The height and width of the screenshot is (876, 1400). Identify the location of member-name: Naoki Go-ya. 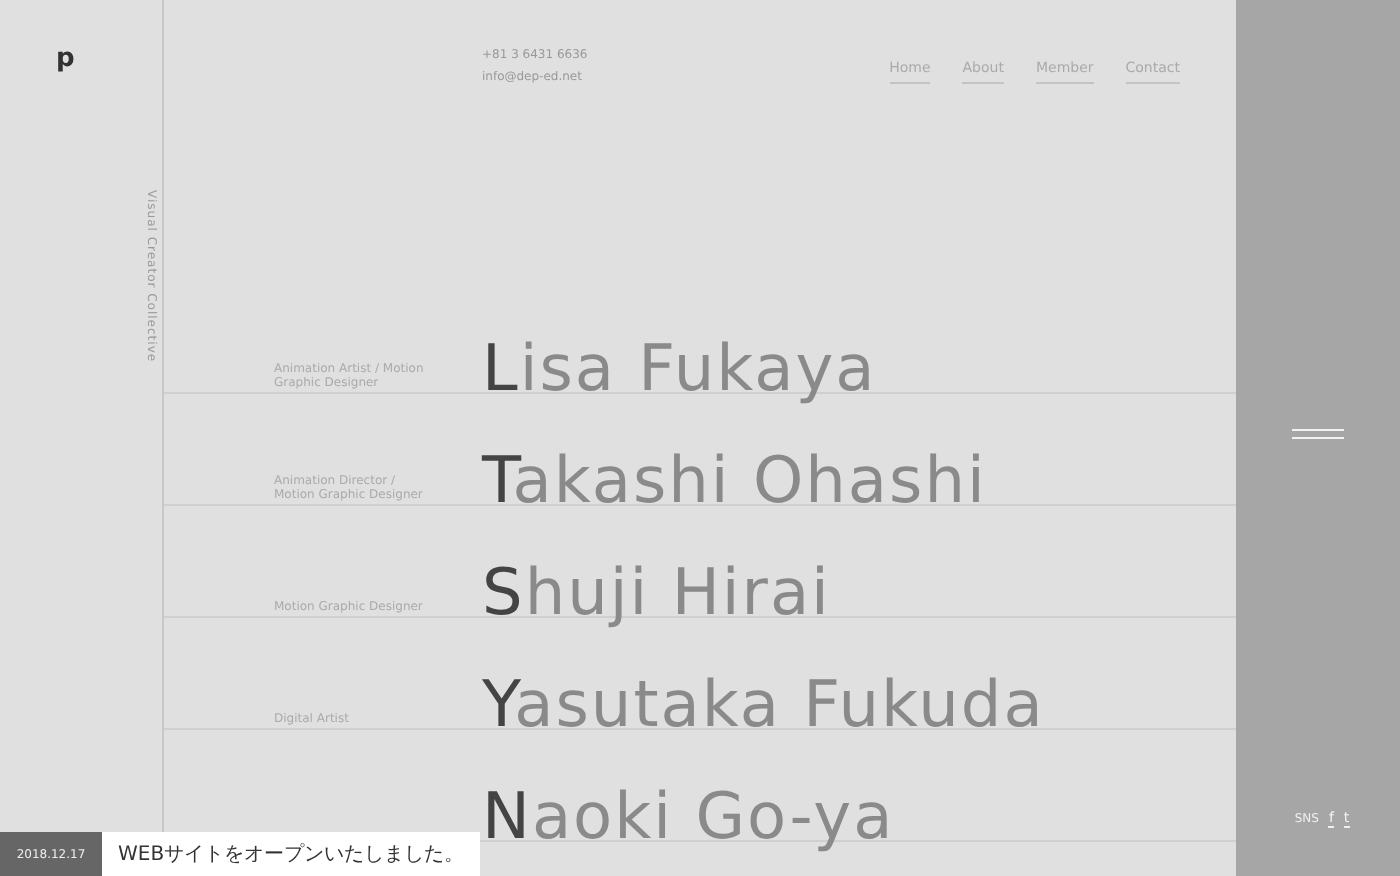
(688, 816).